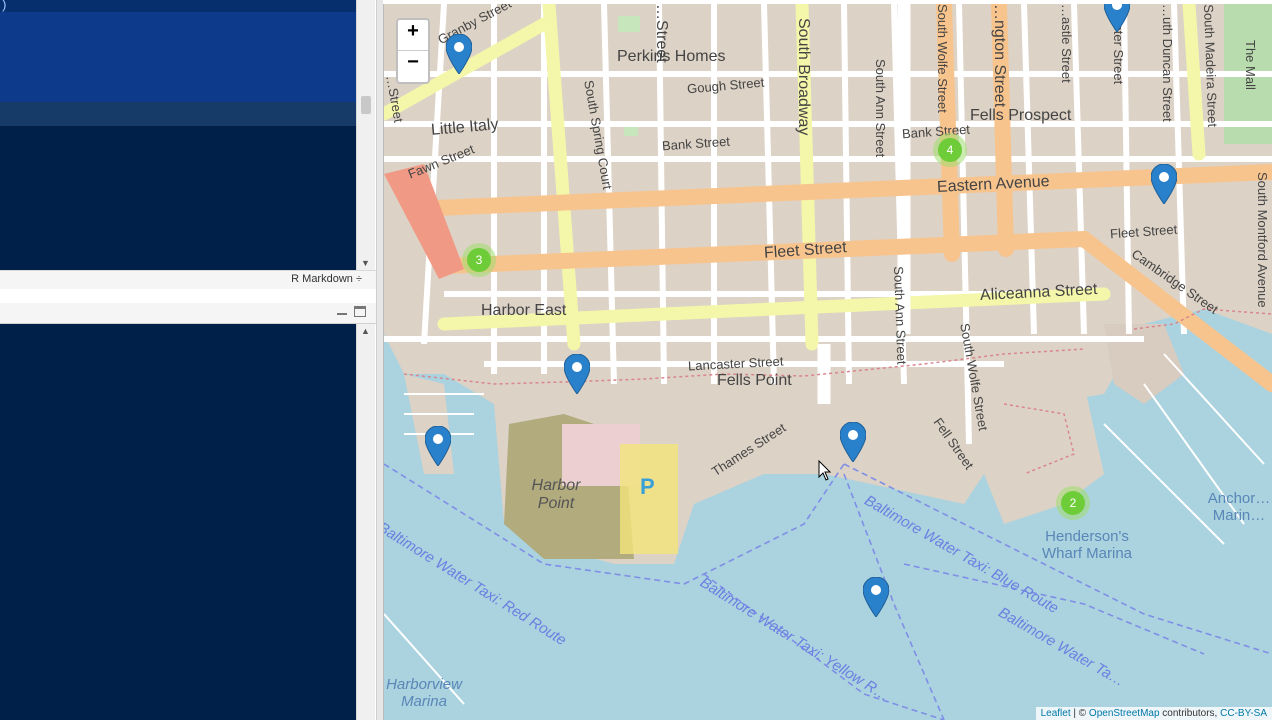 This screenshot has height=720, width=1280. What do you see at coordinates (629, 24) in the screenshot?
I see `green-patch` at bounding box center [629, 24].